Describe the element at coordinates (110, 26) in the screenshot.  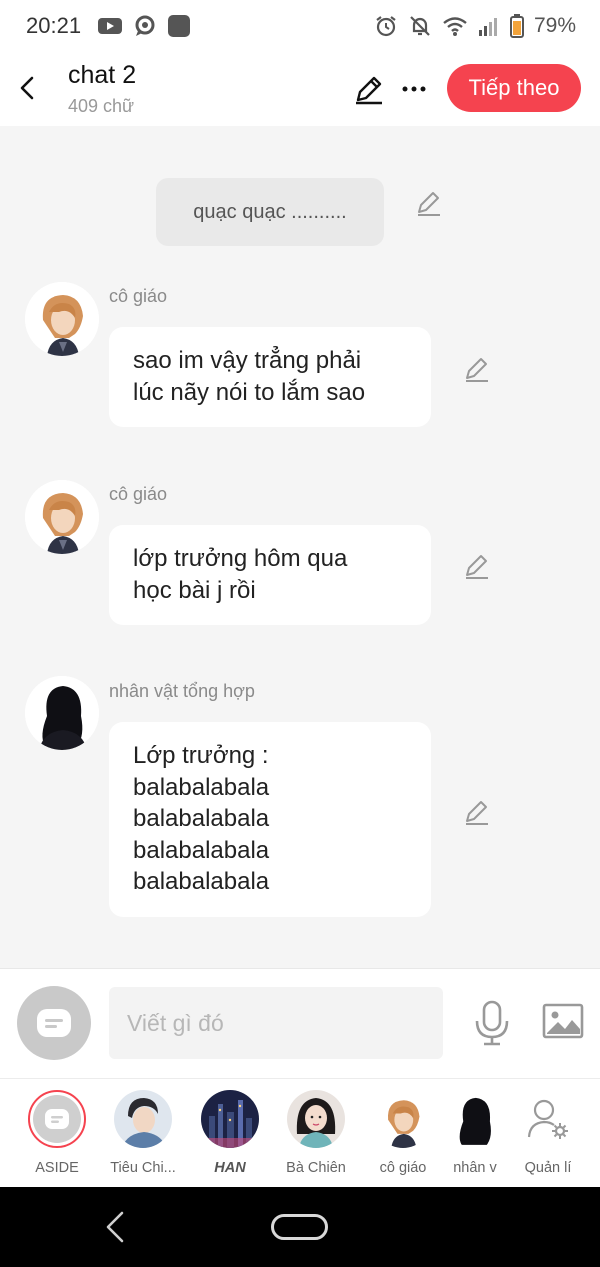
I see `youtube-icon` at that location.